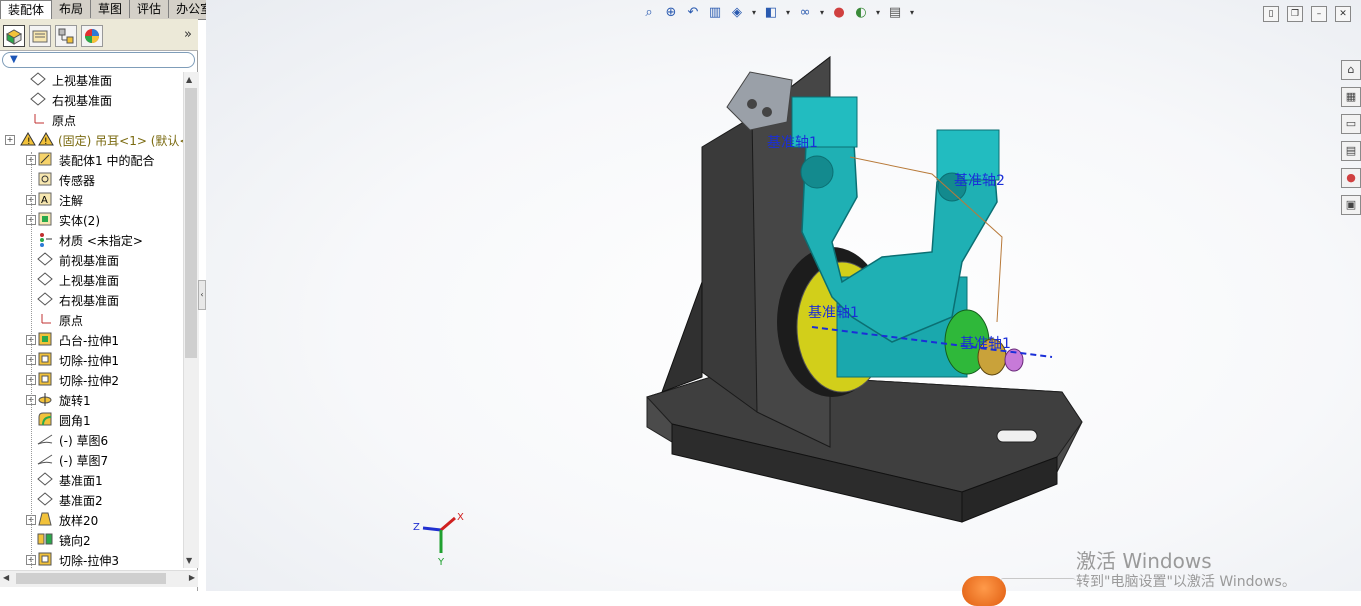 The height and width of the screenshot is (606, 1361). What do you see at coordinates (111, 9) in the screenshot?
I see `tab-sketch: 草图` at bounding box center [111, 9].